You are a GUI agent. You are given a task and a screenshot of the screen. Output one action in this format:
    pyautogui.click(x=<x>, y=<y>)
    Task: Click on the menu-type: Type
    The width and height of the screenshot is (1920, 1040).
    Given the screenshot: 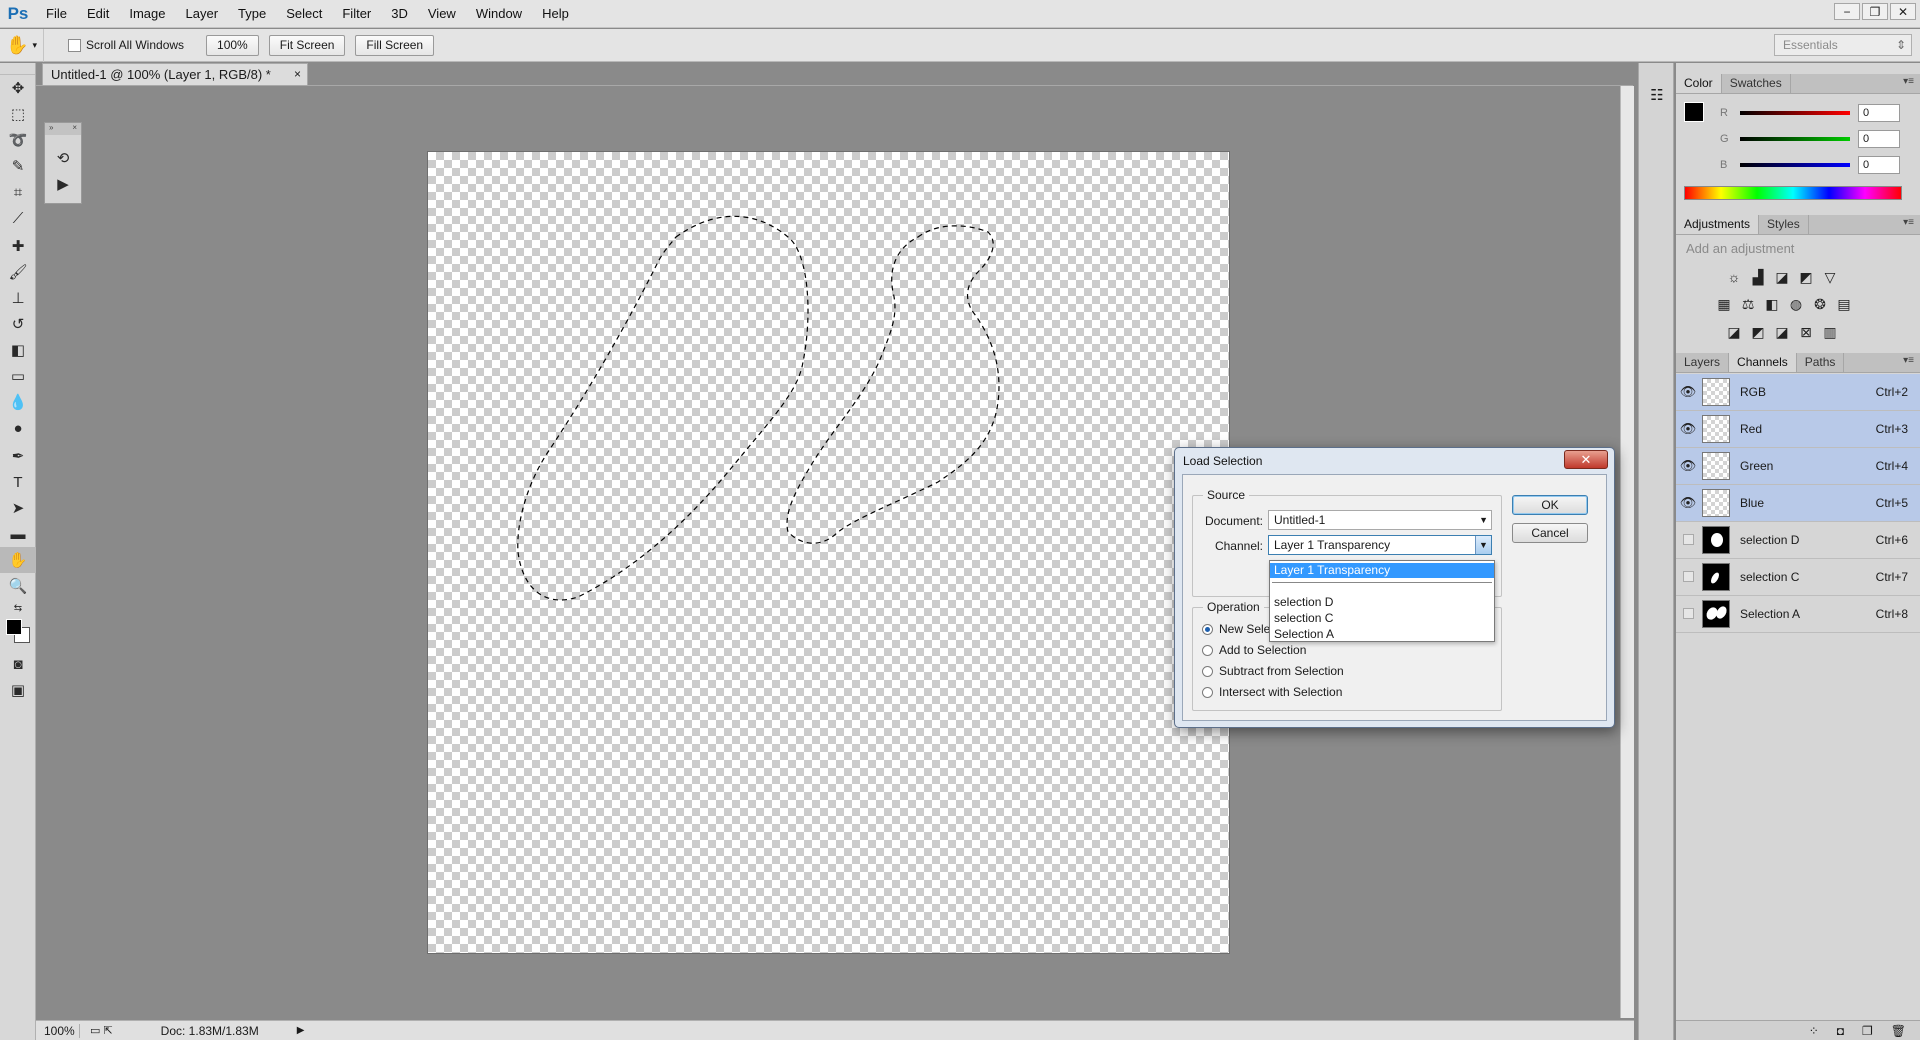 What is the action you would take?
    pyautogui.click(x=252, y=14)
    